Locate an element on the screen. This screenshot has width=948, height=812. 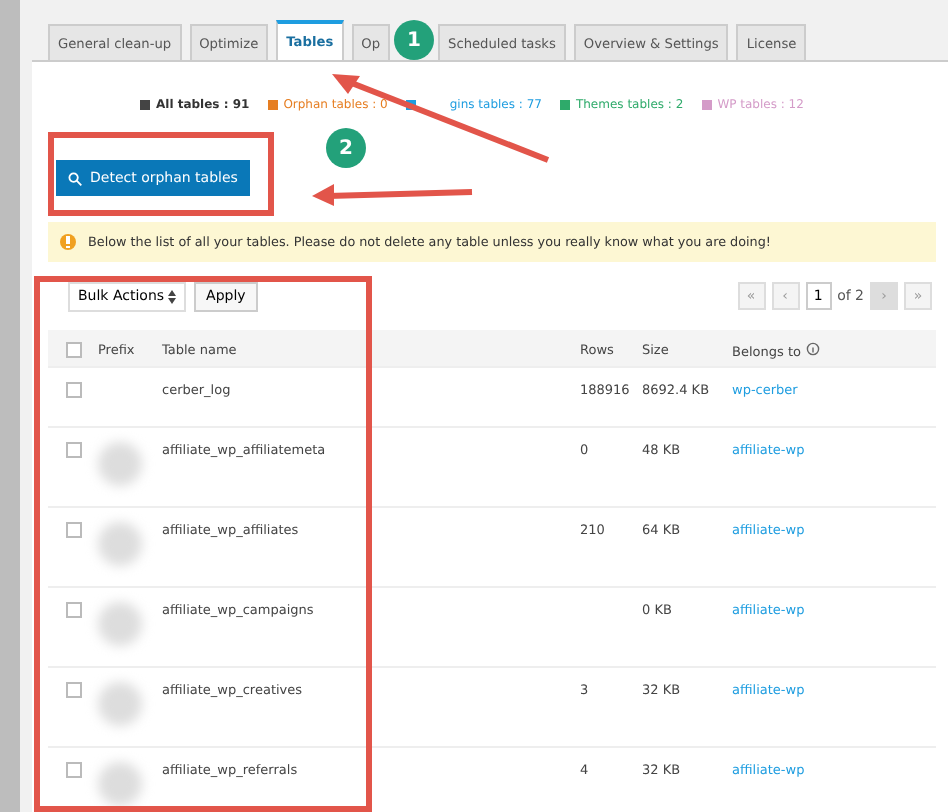
select-all-checkbox is located at coordinates (74, 350).